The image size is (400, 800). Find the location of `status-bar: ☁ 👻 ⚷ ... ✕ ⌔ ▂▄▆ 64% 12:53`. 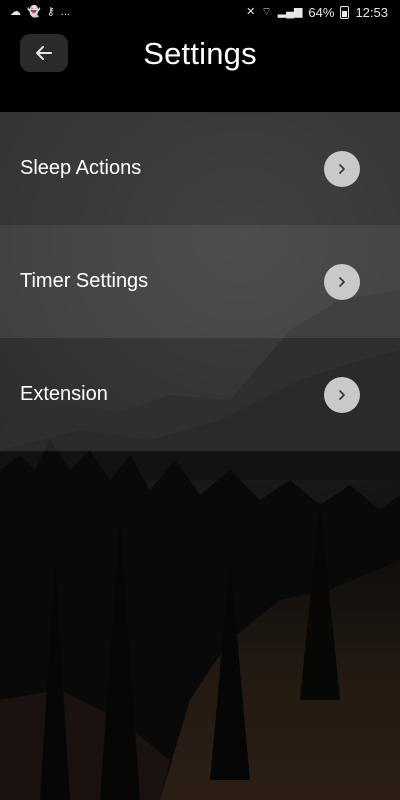

status-bar: ☁ 👻 ⚷ ... ✕ ⌔ ▂▄▆ 64% 12:53 is located at coordinates (200, 12).